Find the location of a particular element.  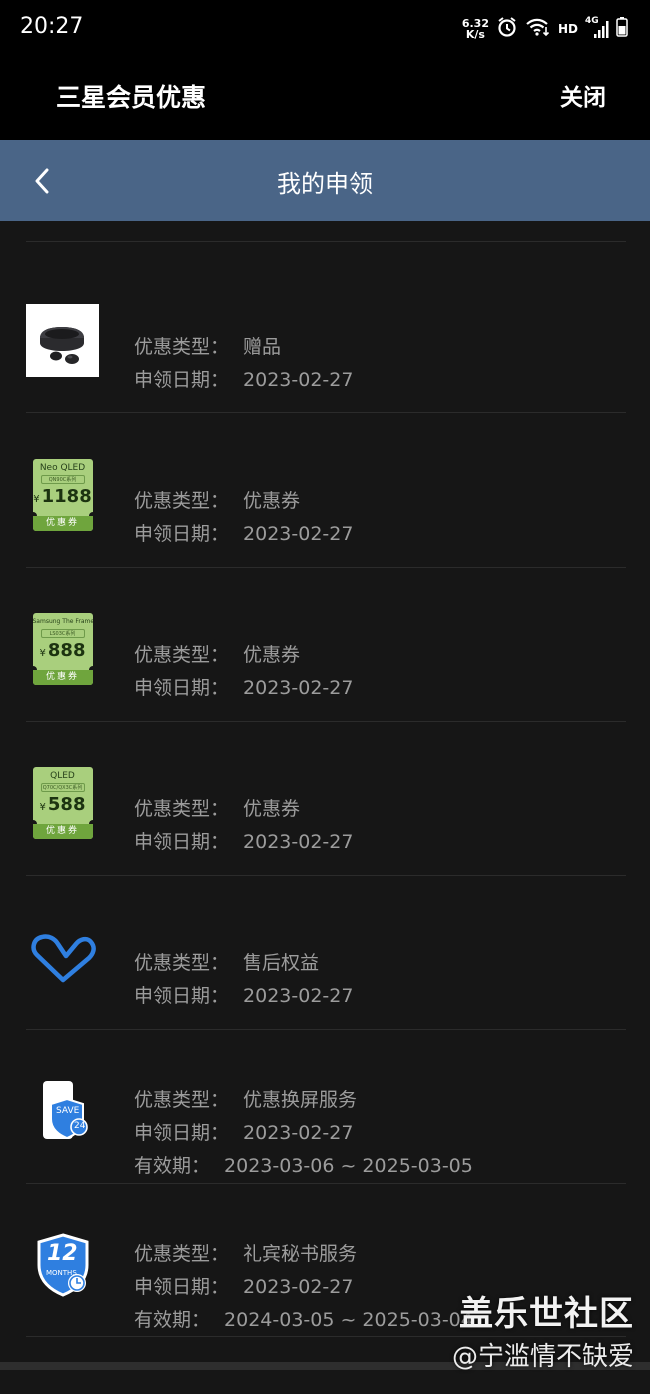

type-value: 优惠换屏服务 is located at coordinates (300, 1100).